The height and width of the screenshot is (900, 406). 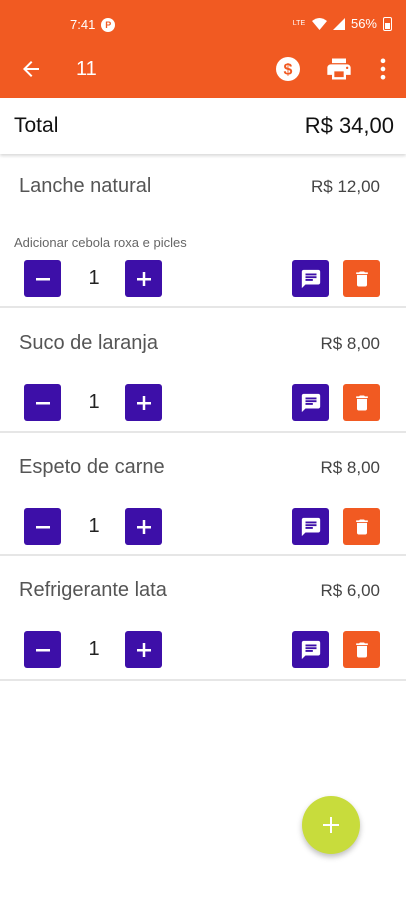 What do you see at coordinates (92, 467) in the screenshot?
I see `item-name: Espeto de carne` at bounding box center [92, 467].